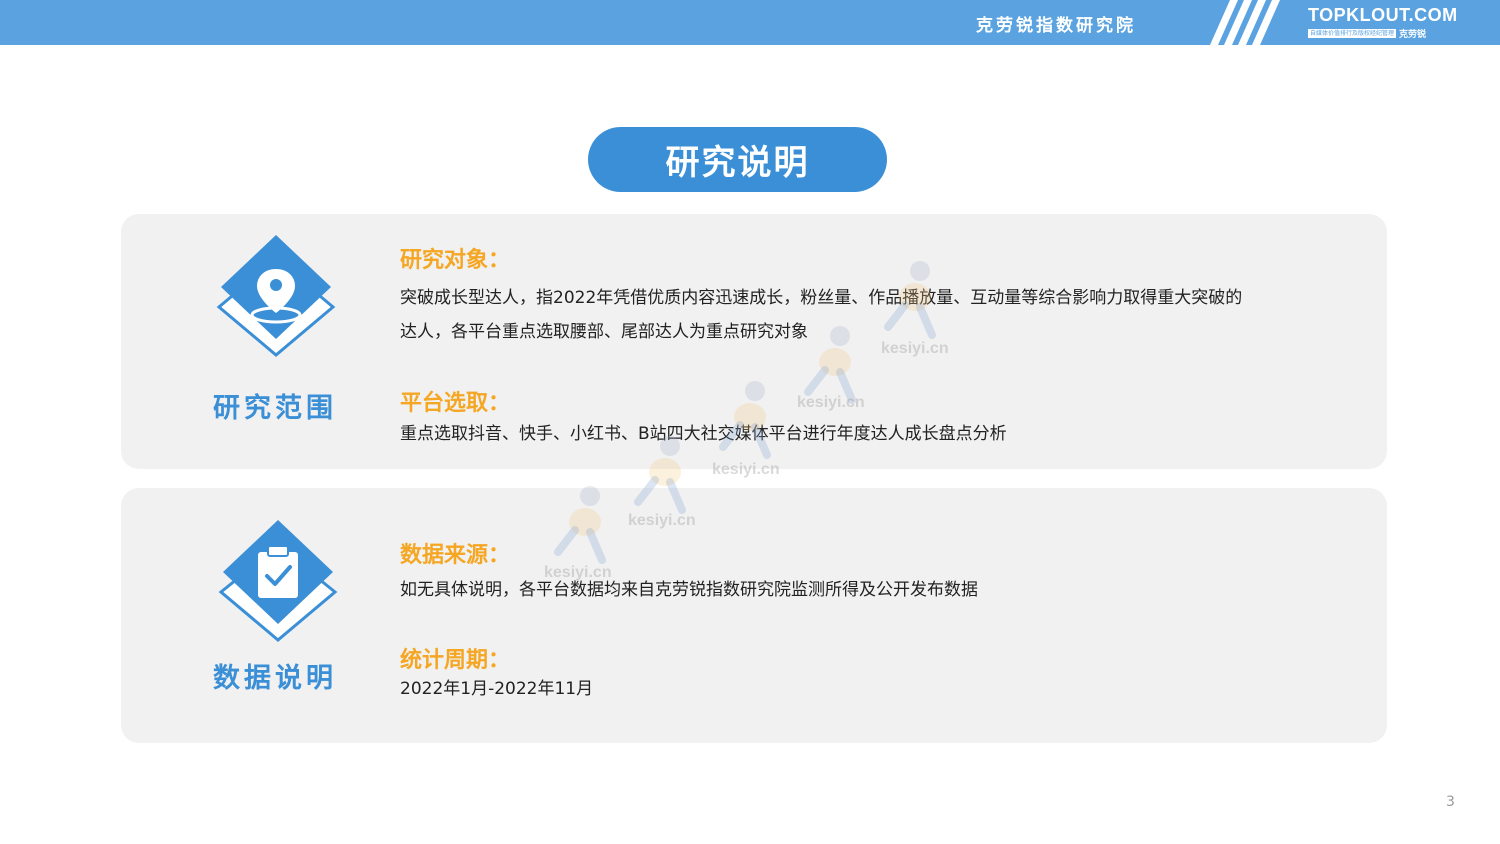  I want to click on brand-logo: TOPKLOUT.COM 自媒体价值排行及版权经纪管理 克劳锐, so click(1385, 22).